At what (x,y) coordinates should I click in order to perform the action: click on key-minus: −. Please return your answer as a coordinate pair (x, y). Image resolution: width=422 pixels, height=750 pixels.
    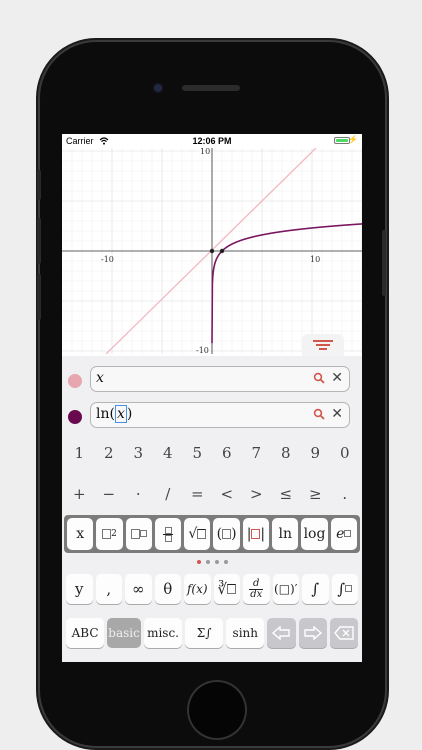
    Looking at the image, I should click on (109, 494).